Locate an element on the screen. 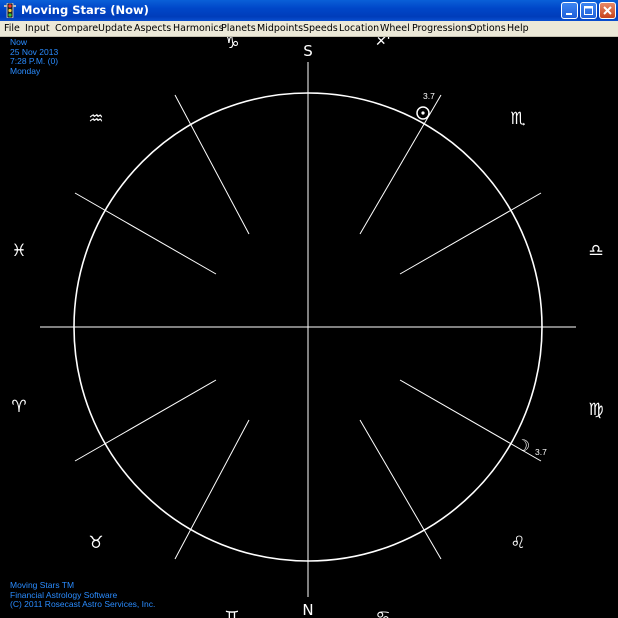 This screenshot has width=618, height=618. close-icon is located at coordinates (607, 10).